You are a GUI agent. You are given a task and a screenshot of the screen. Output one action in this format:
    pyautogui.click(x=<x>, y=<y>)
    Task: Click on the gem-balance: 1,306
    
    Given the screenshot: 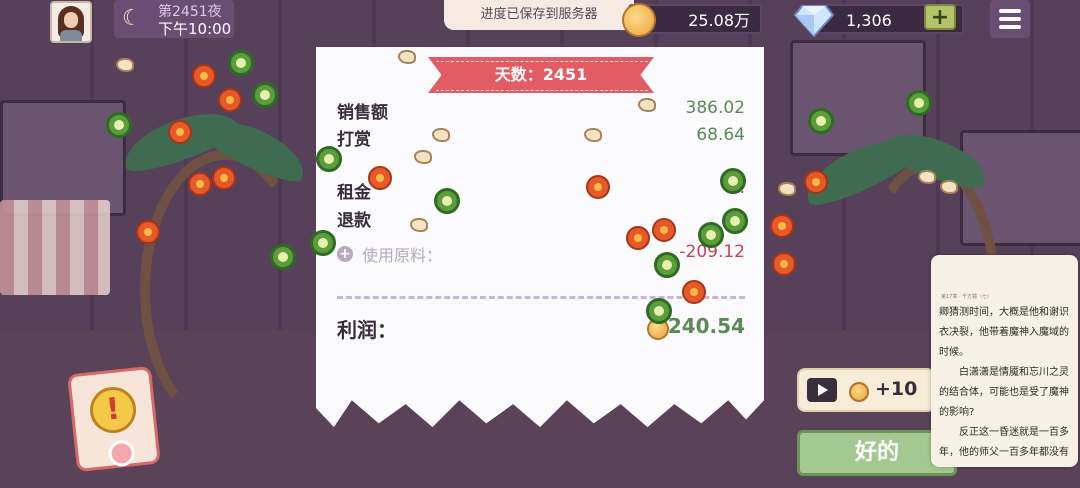 What is the action you would take?
    pyautogui.click(x=869, y=20)
    